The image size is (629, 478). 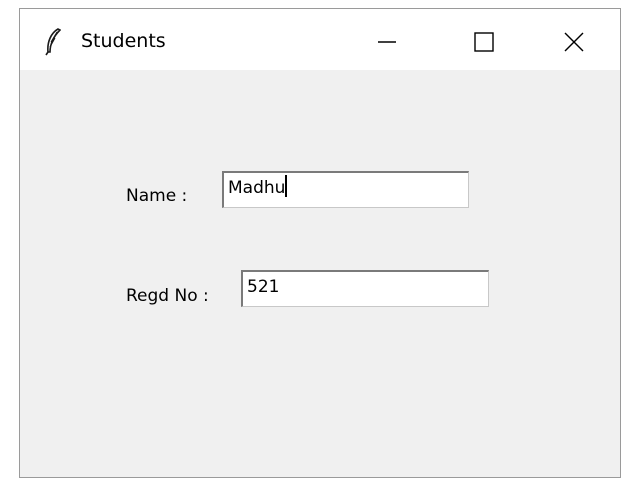 I want to click on regd-no-entry: 521, so click(x=365, y=288).